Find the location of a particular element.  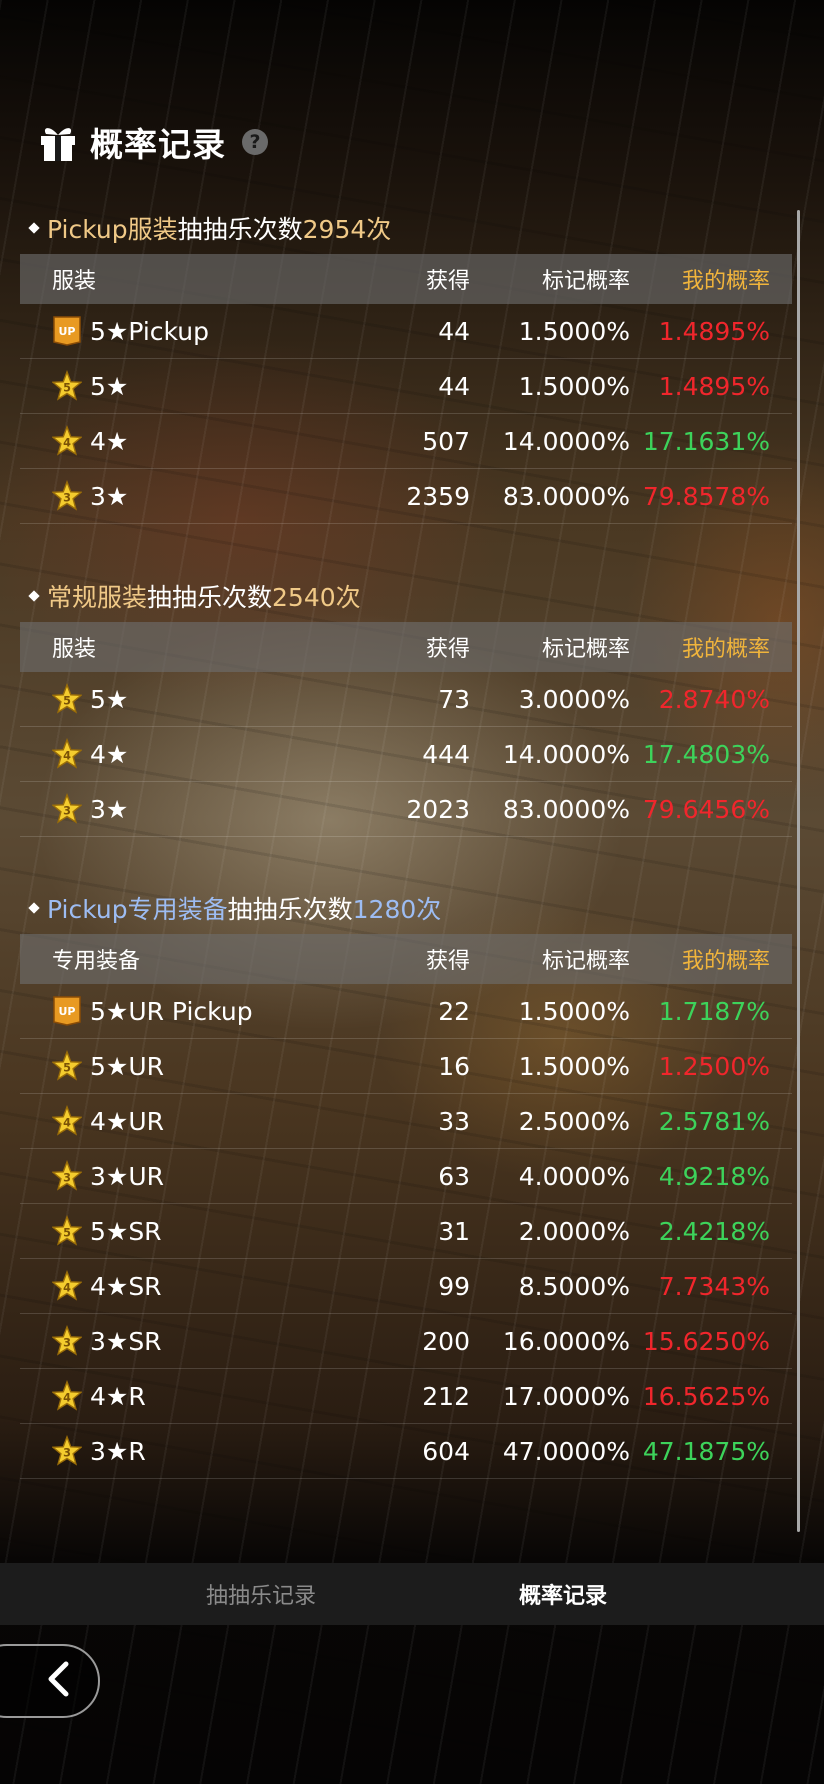

table-row: 4 4★ 444 14.0000% 17.4803% is located at coordinates (406, 754).